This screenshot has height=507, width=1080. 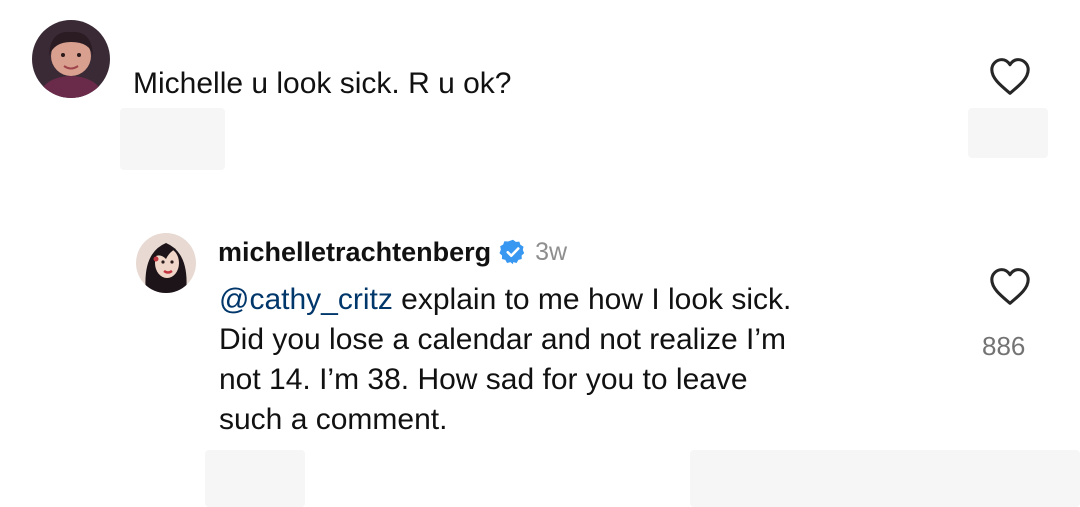 I want to click on commenter-avatar, so click(x=71, y=59).